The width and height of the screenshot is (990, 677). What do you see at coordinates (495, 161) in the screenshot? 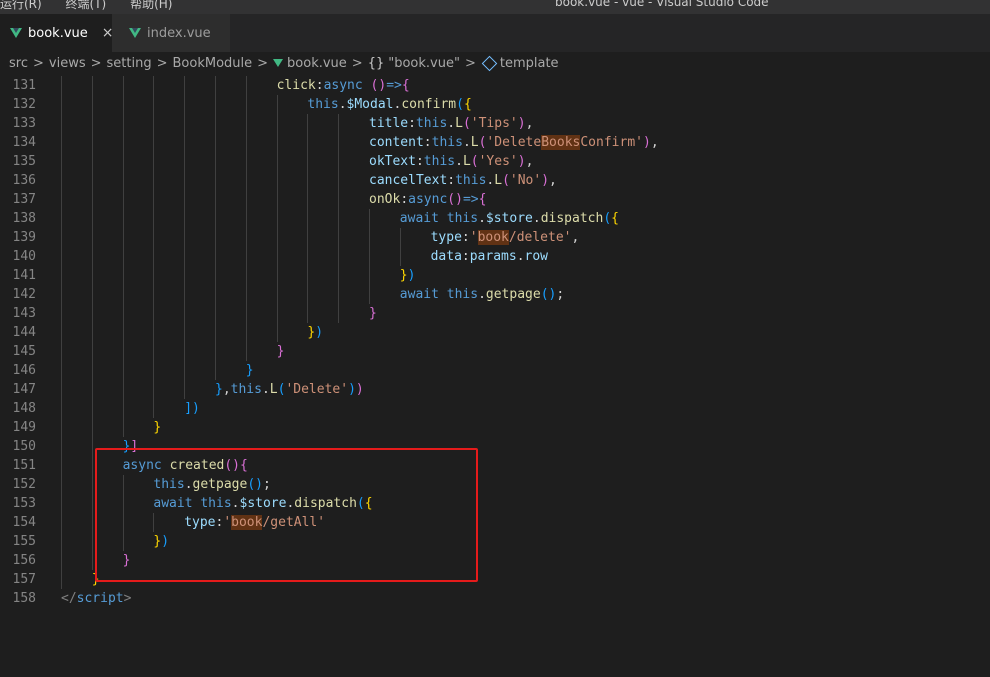
I see `code-line: 135 okText:this.L('Yes'),` at bounding box center [495, 161].